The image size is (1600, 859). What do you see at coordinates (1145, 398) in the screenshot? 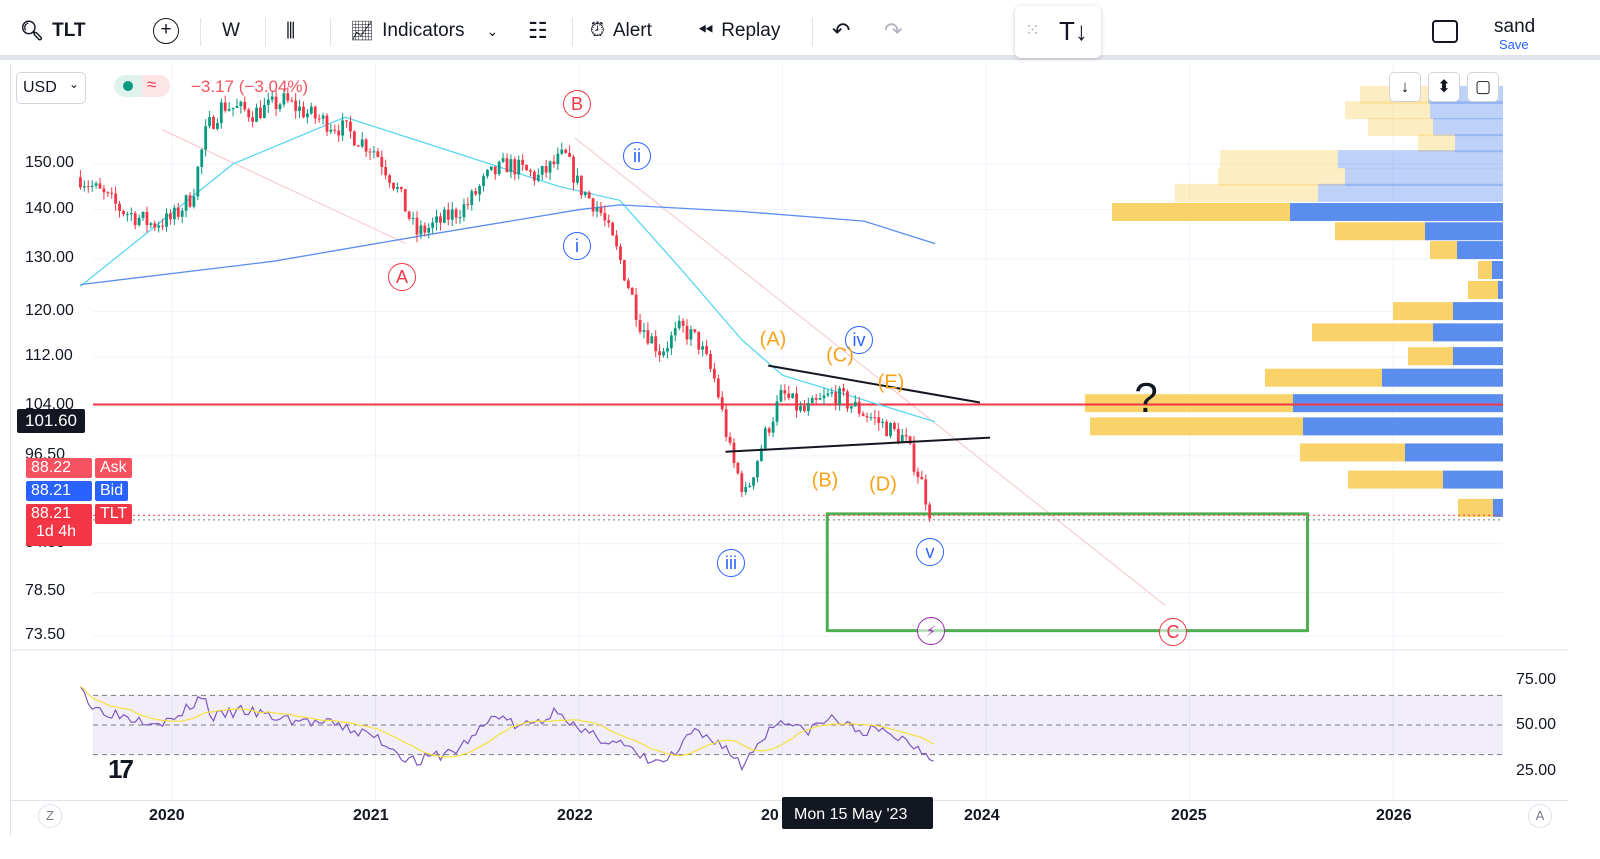
I see `question-mark-annotation: ?` at bounding box center [1145, 398].